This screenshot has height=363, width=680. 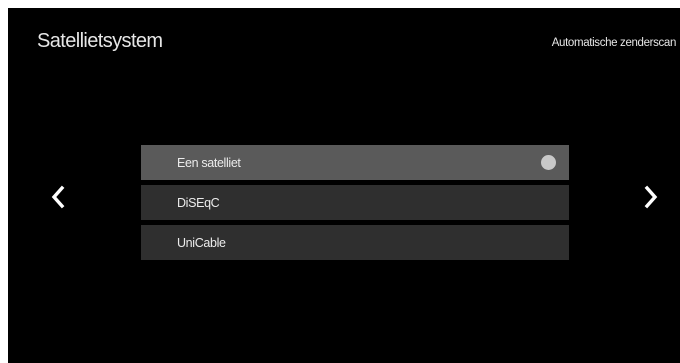 What do you see at coordinates (198, 202) in the screenshot?
I see `option-label: DiSEqC` at bounding box center [198, 202].